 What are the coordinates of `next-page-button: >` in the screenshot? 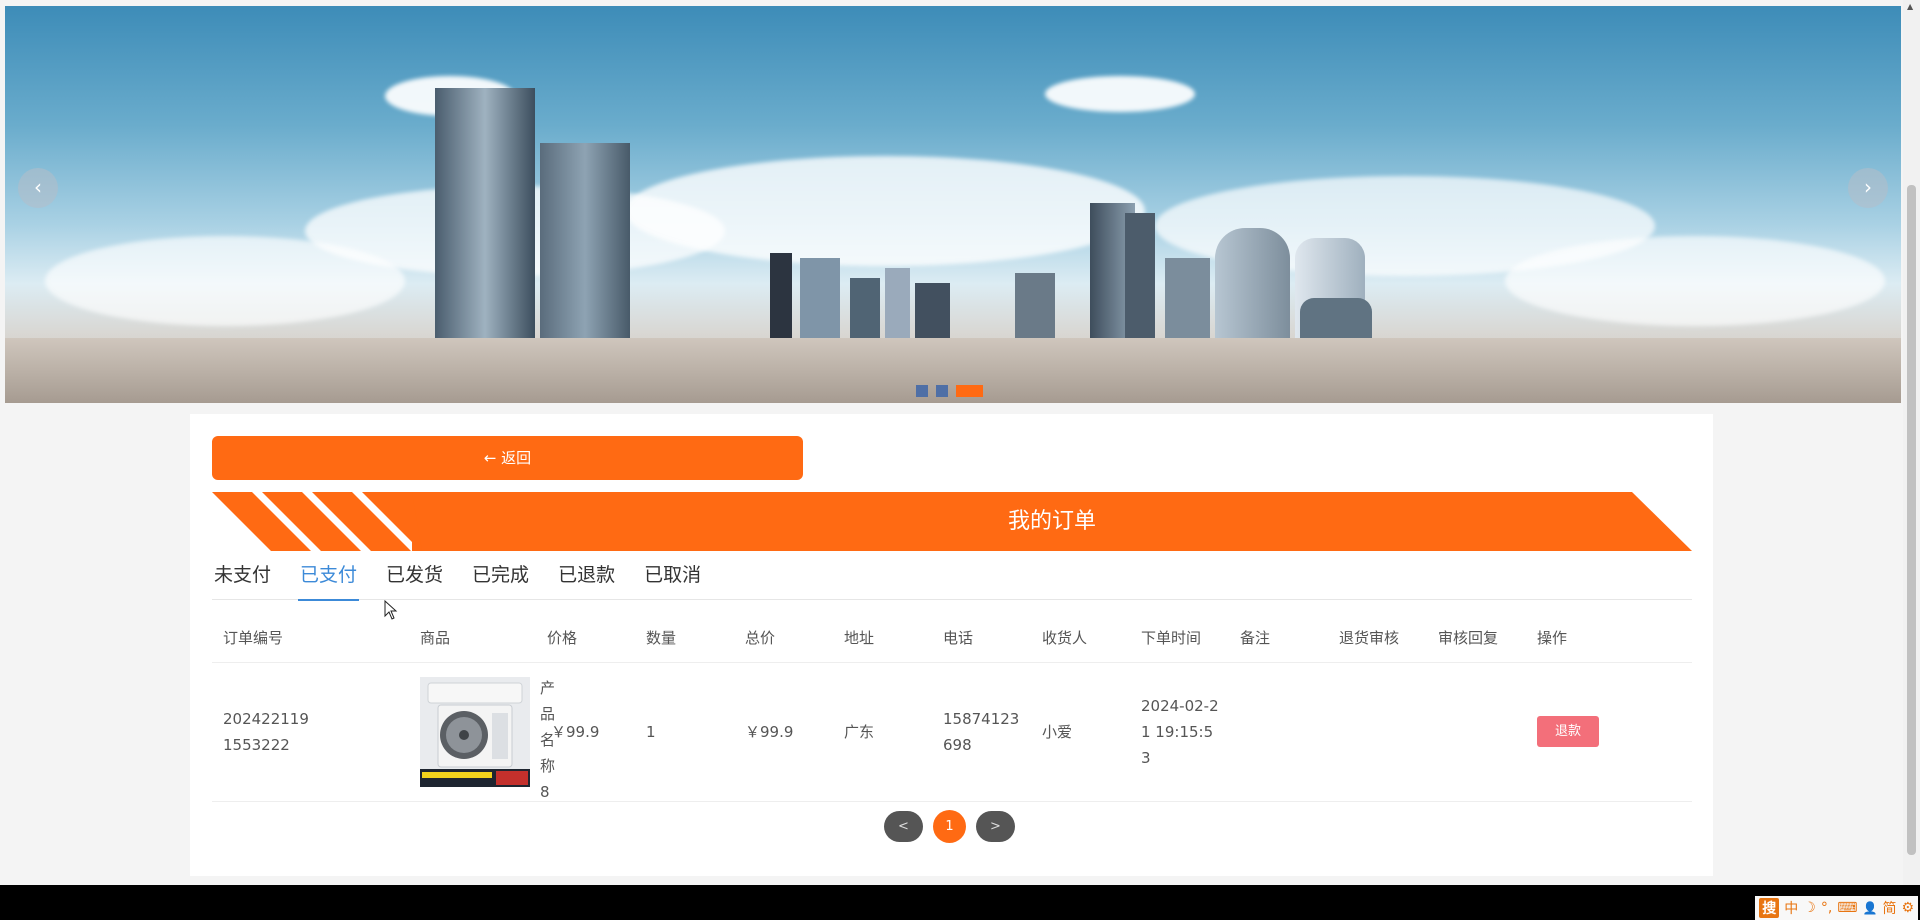 It's located at (995, 826).